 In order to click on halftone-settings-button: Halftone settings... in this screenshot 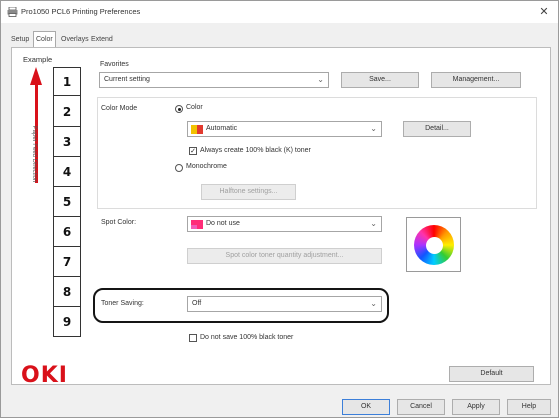, I will do `click(248, 192)`.